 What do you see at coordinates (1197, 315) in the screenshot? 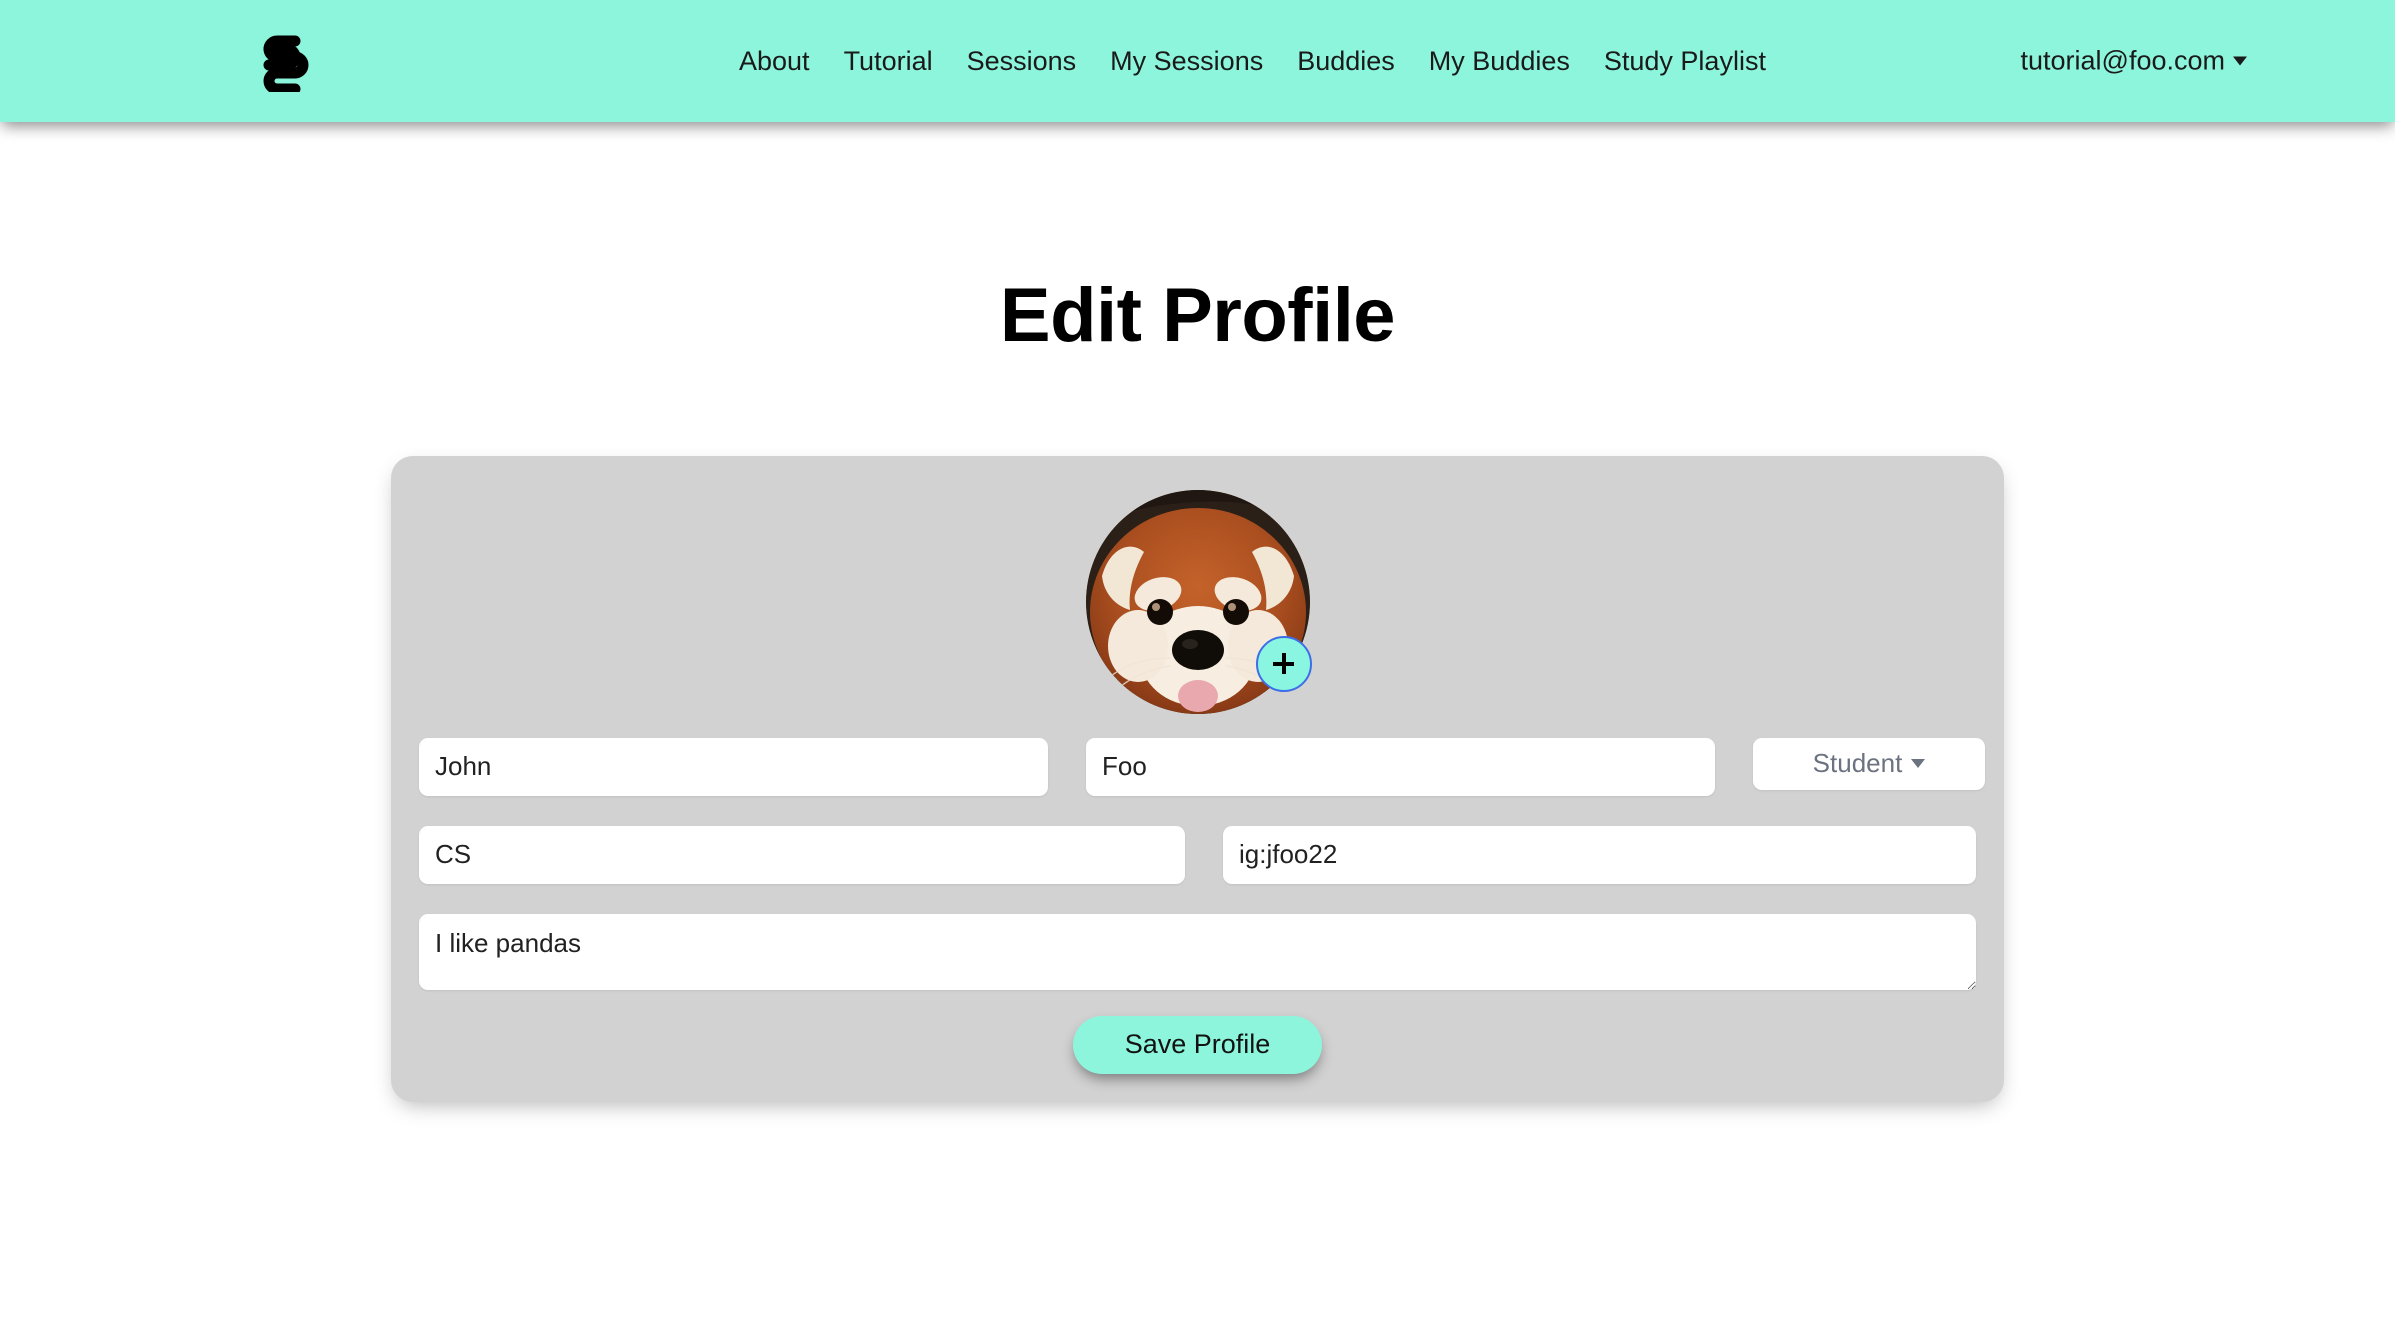
I see `page-title: Edit Profile` at bounding box center [1197, 315].